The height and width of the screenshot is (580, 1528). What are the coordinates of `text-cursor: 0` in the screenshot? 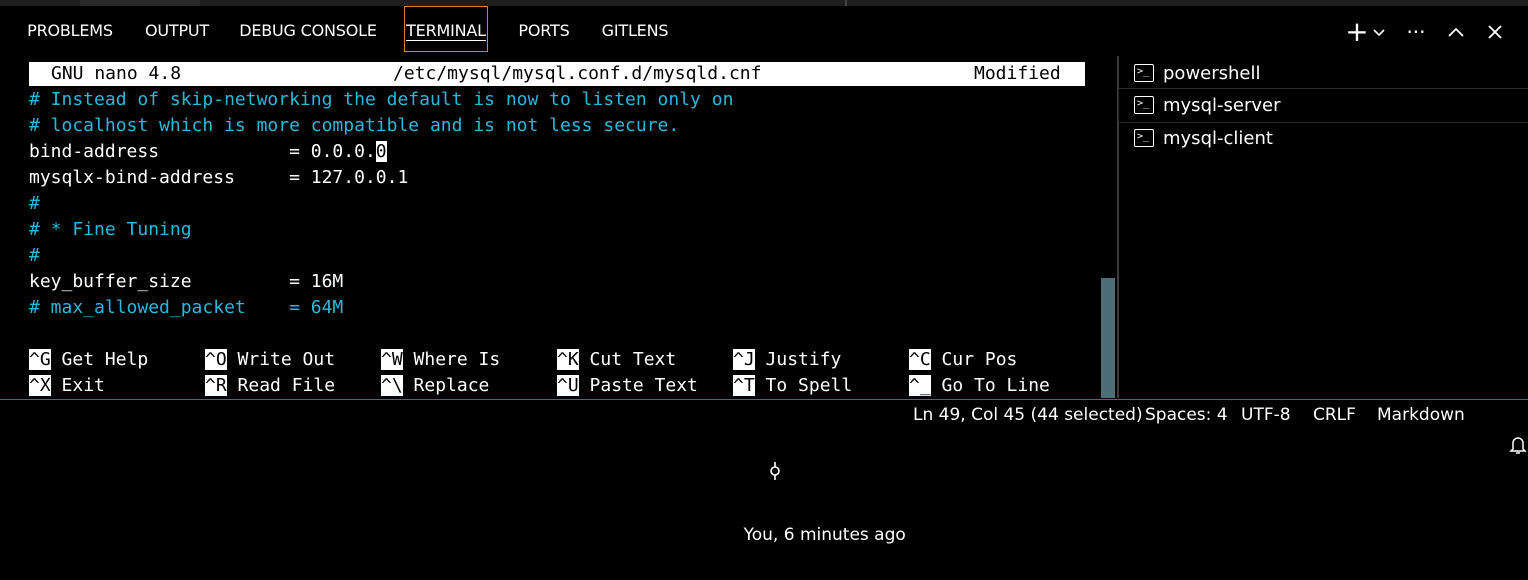 It's located at (381, 151).